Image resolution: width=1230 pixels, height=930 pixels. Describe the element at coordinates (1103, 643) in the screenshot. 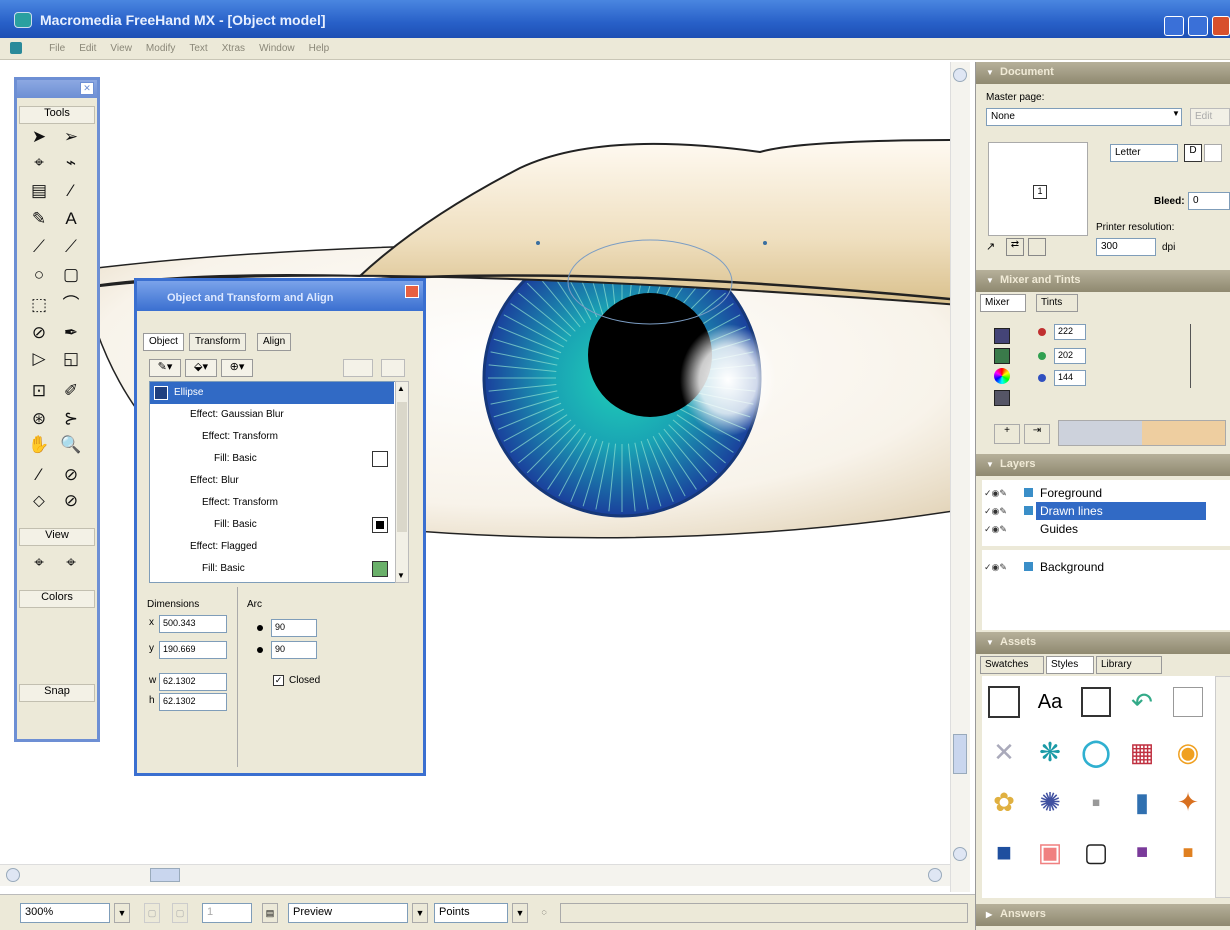

I see `assets-panel-header: ▼ Assets` at that location.